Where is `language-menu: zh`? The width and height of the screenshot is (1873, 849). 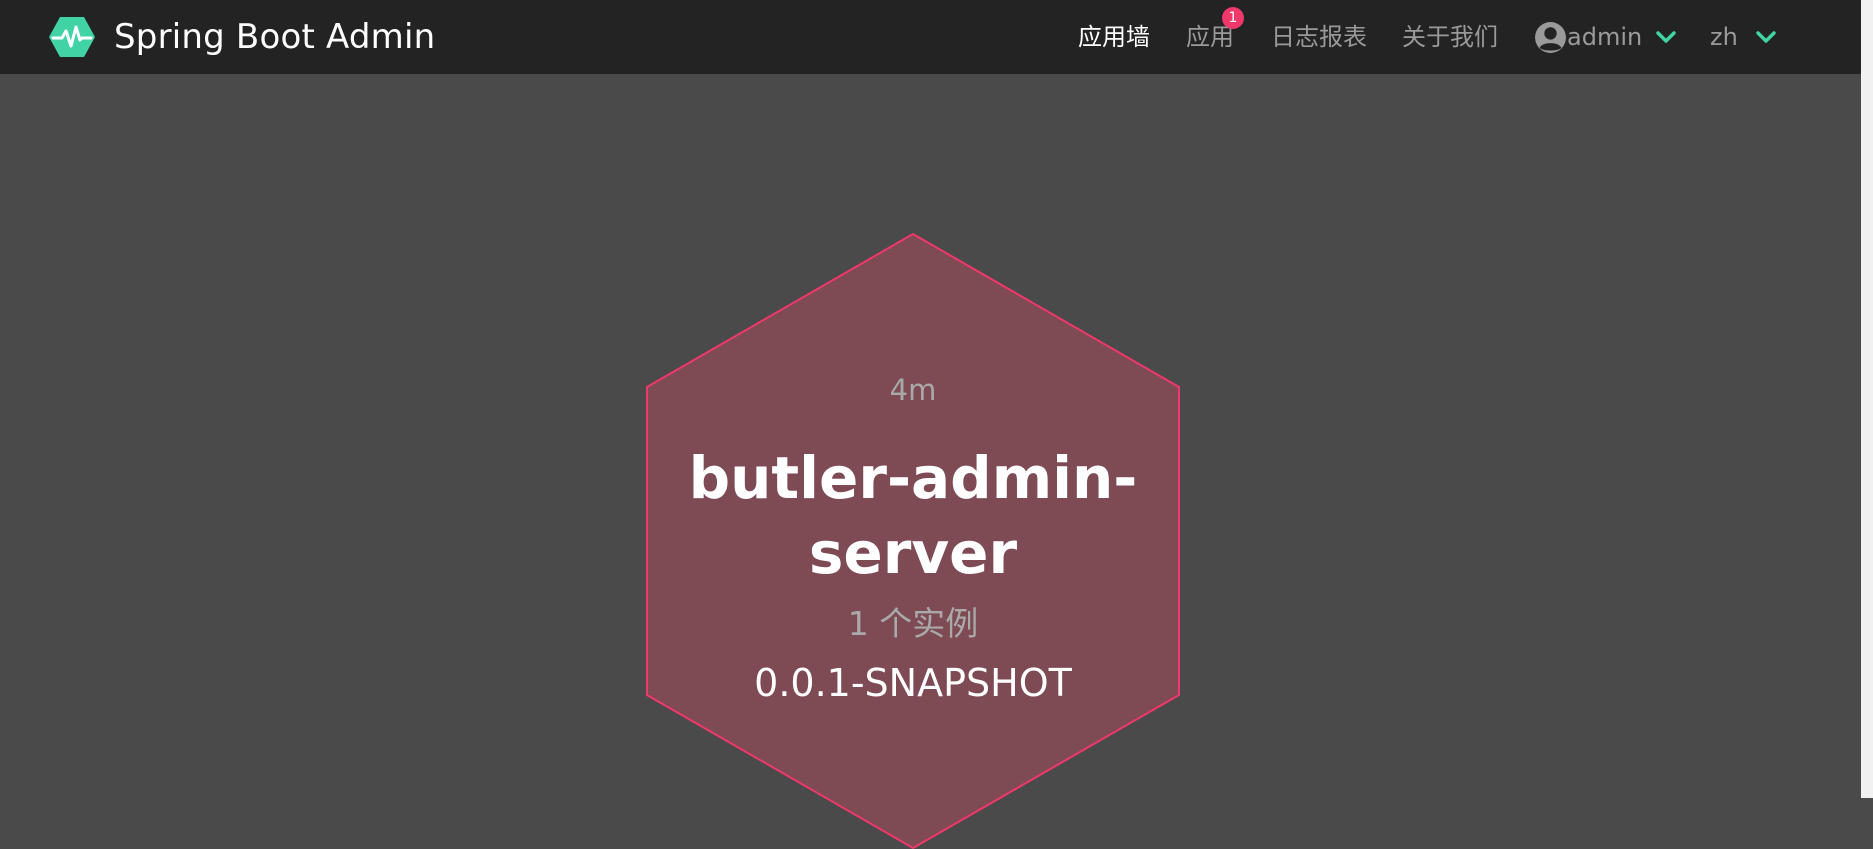 language-menu: zh is located at coordinates (1743, 37).